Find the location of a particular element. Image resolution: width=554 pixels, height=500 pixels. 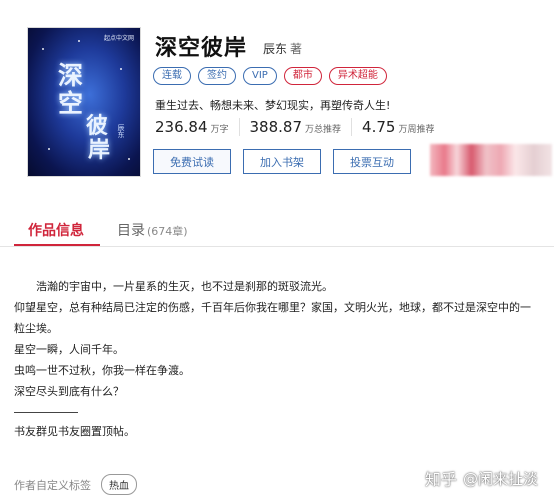

zhihu-watermark: 知乎 @闲来扯淡 is located at coordinates (481, 478).